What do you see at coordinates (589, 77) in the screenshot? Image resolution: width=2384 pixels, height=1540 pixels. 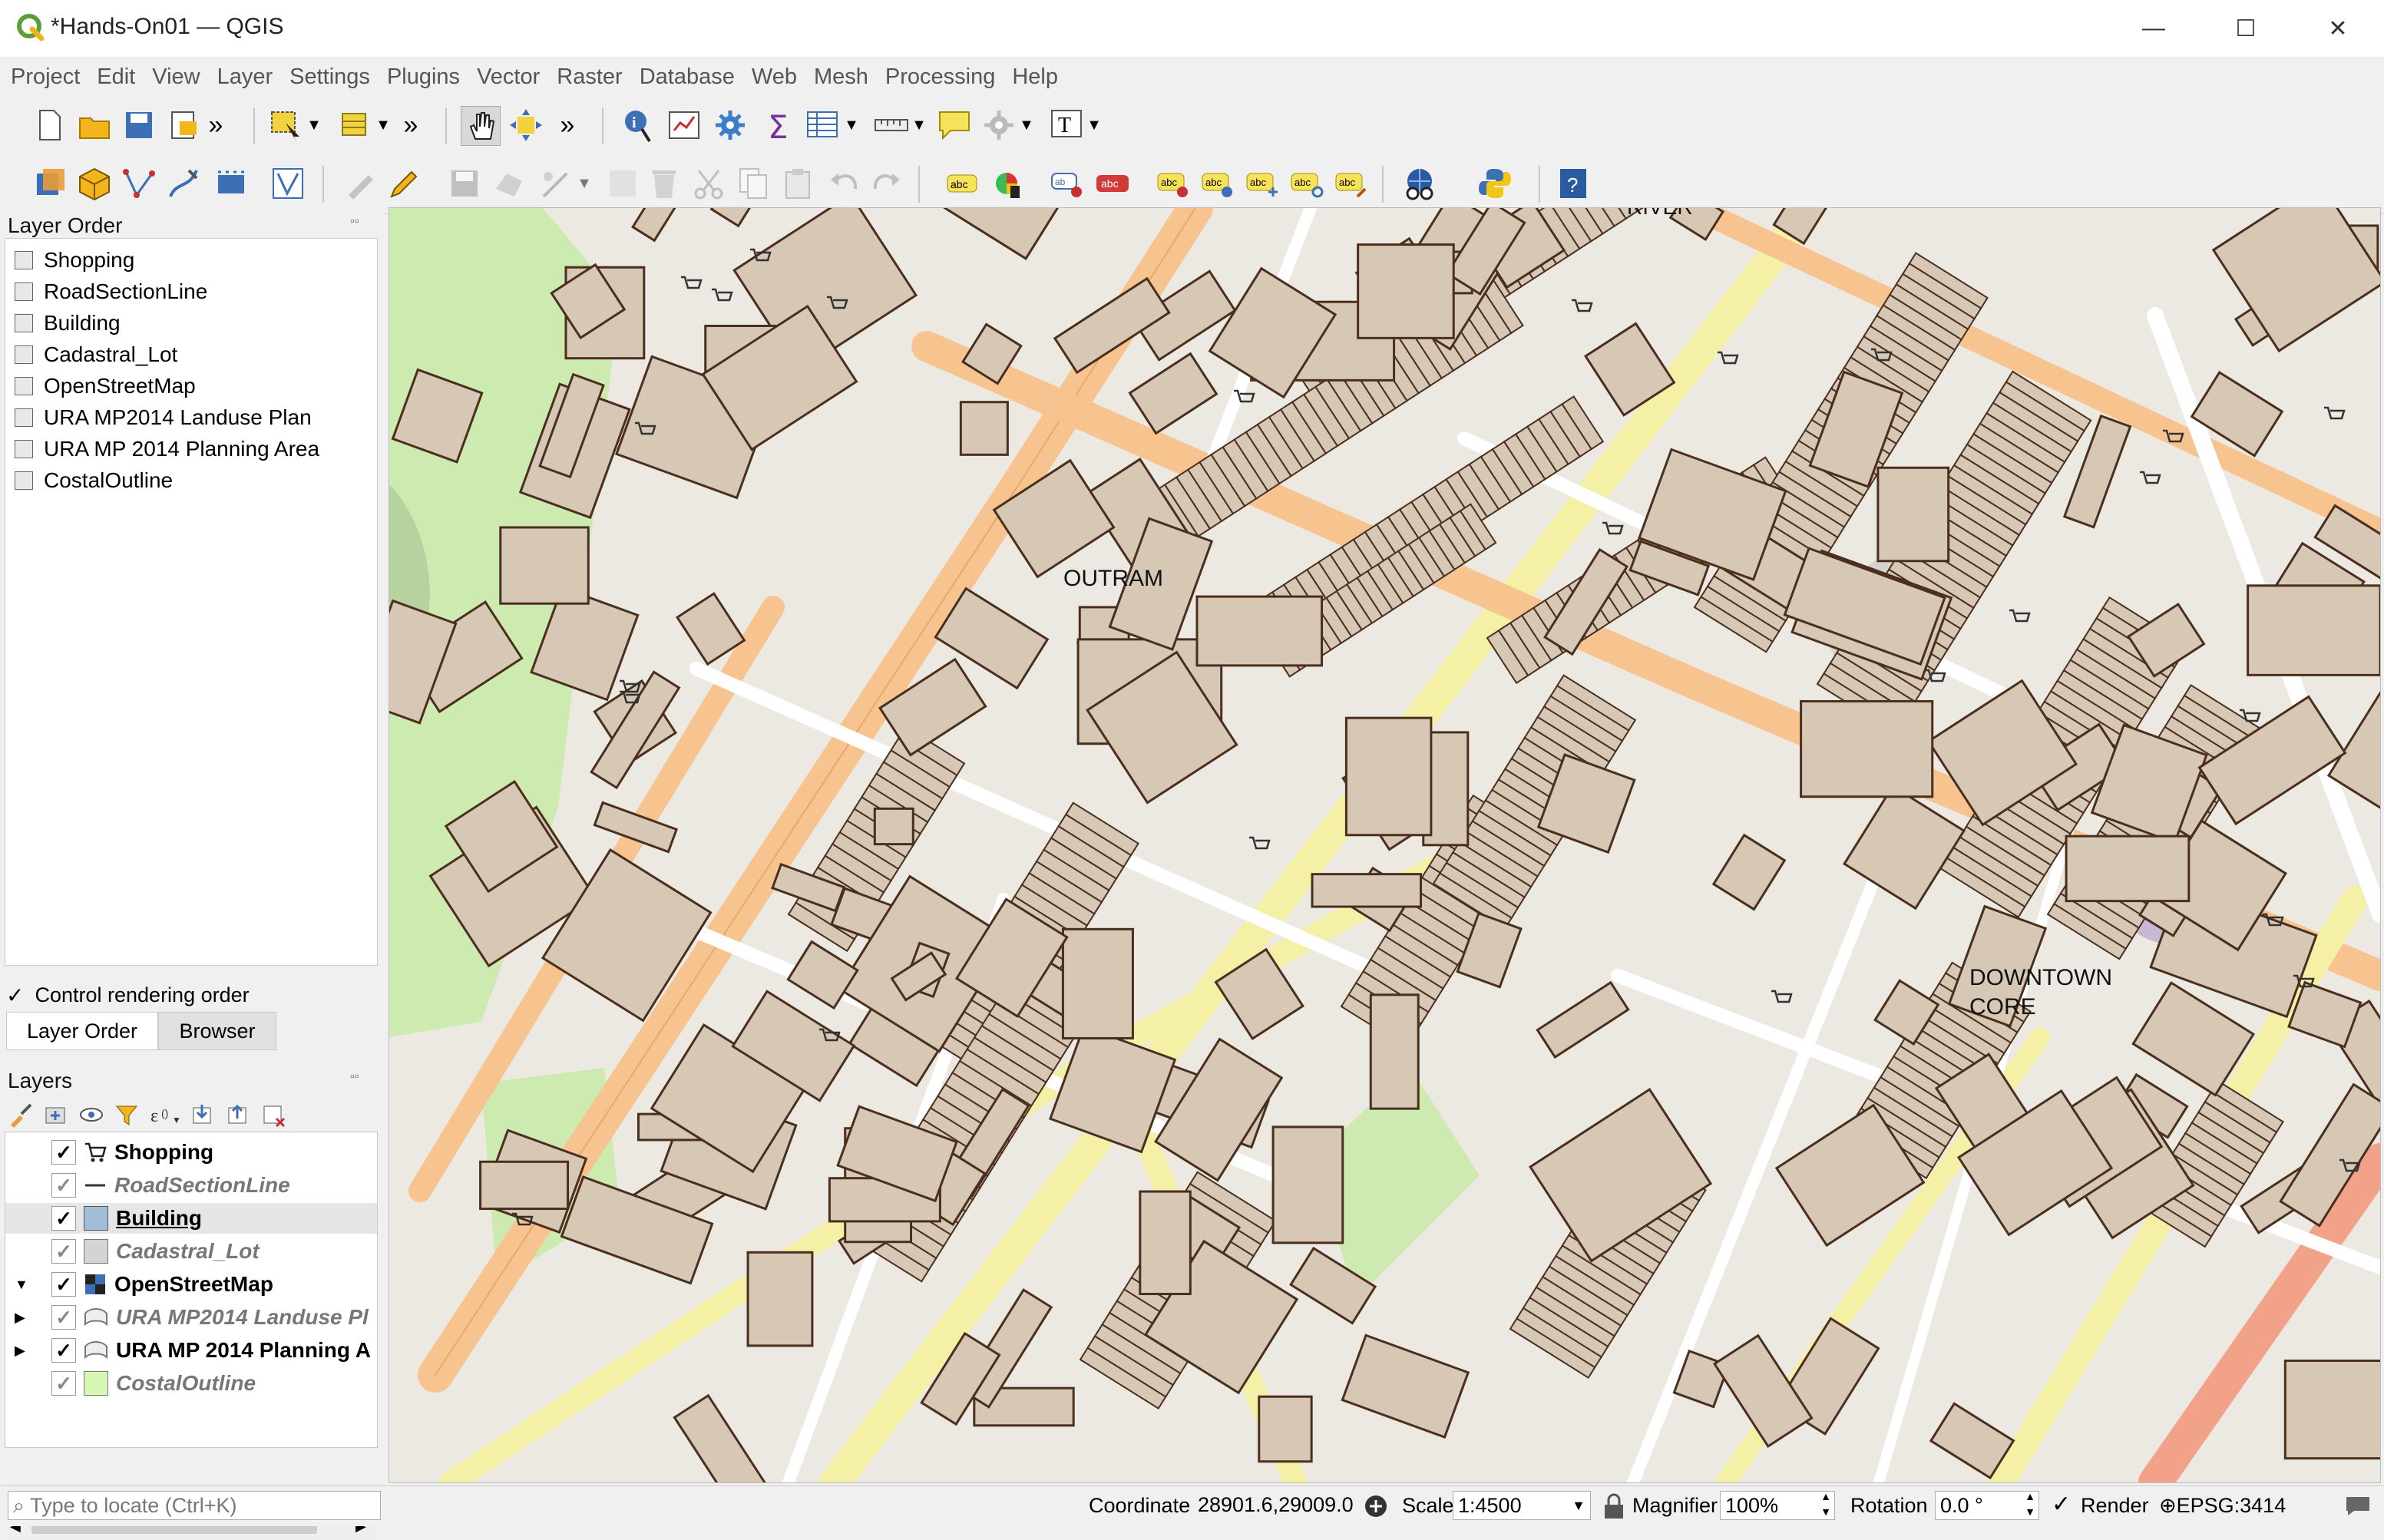 I see `menu-raster: Raster` at bounding box center [589, 77].